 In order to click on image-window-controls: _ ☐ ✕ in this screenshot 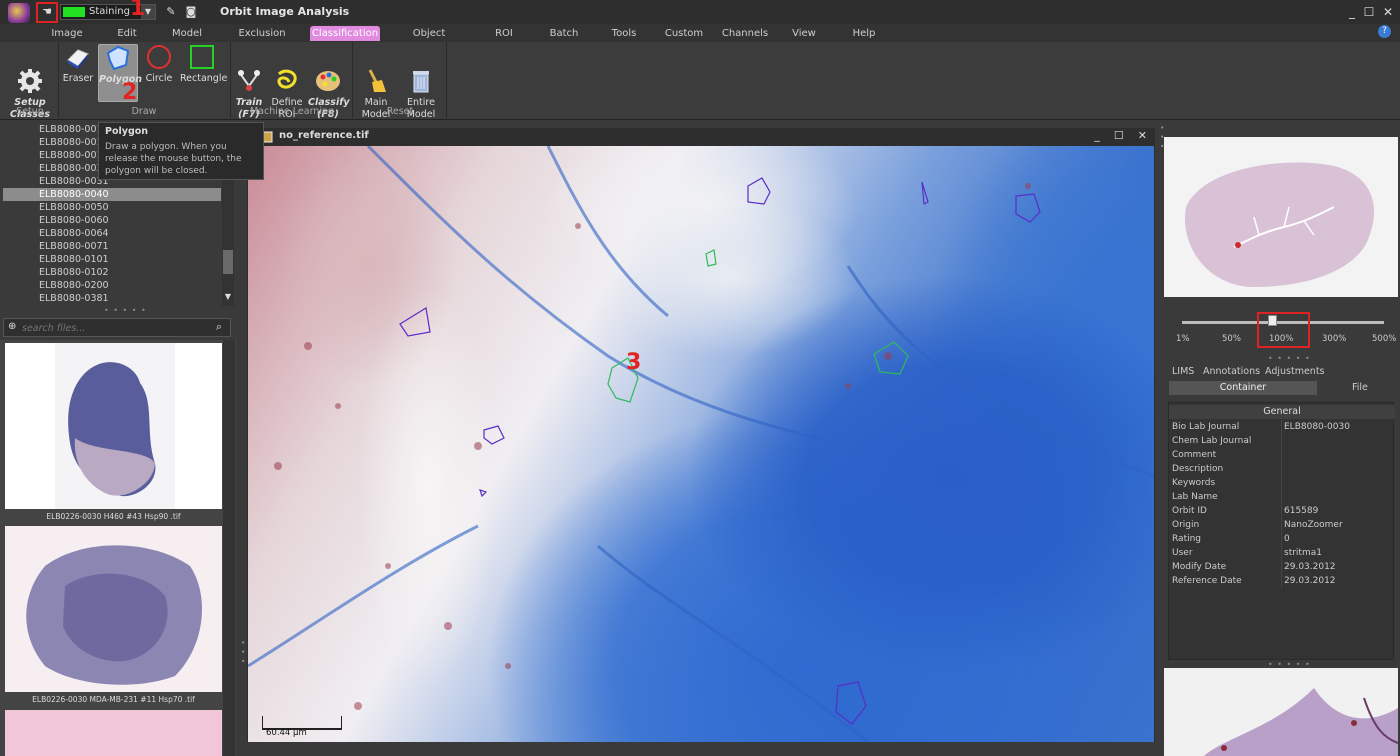, I will do `click(1120, 135)`.